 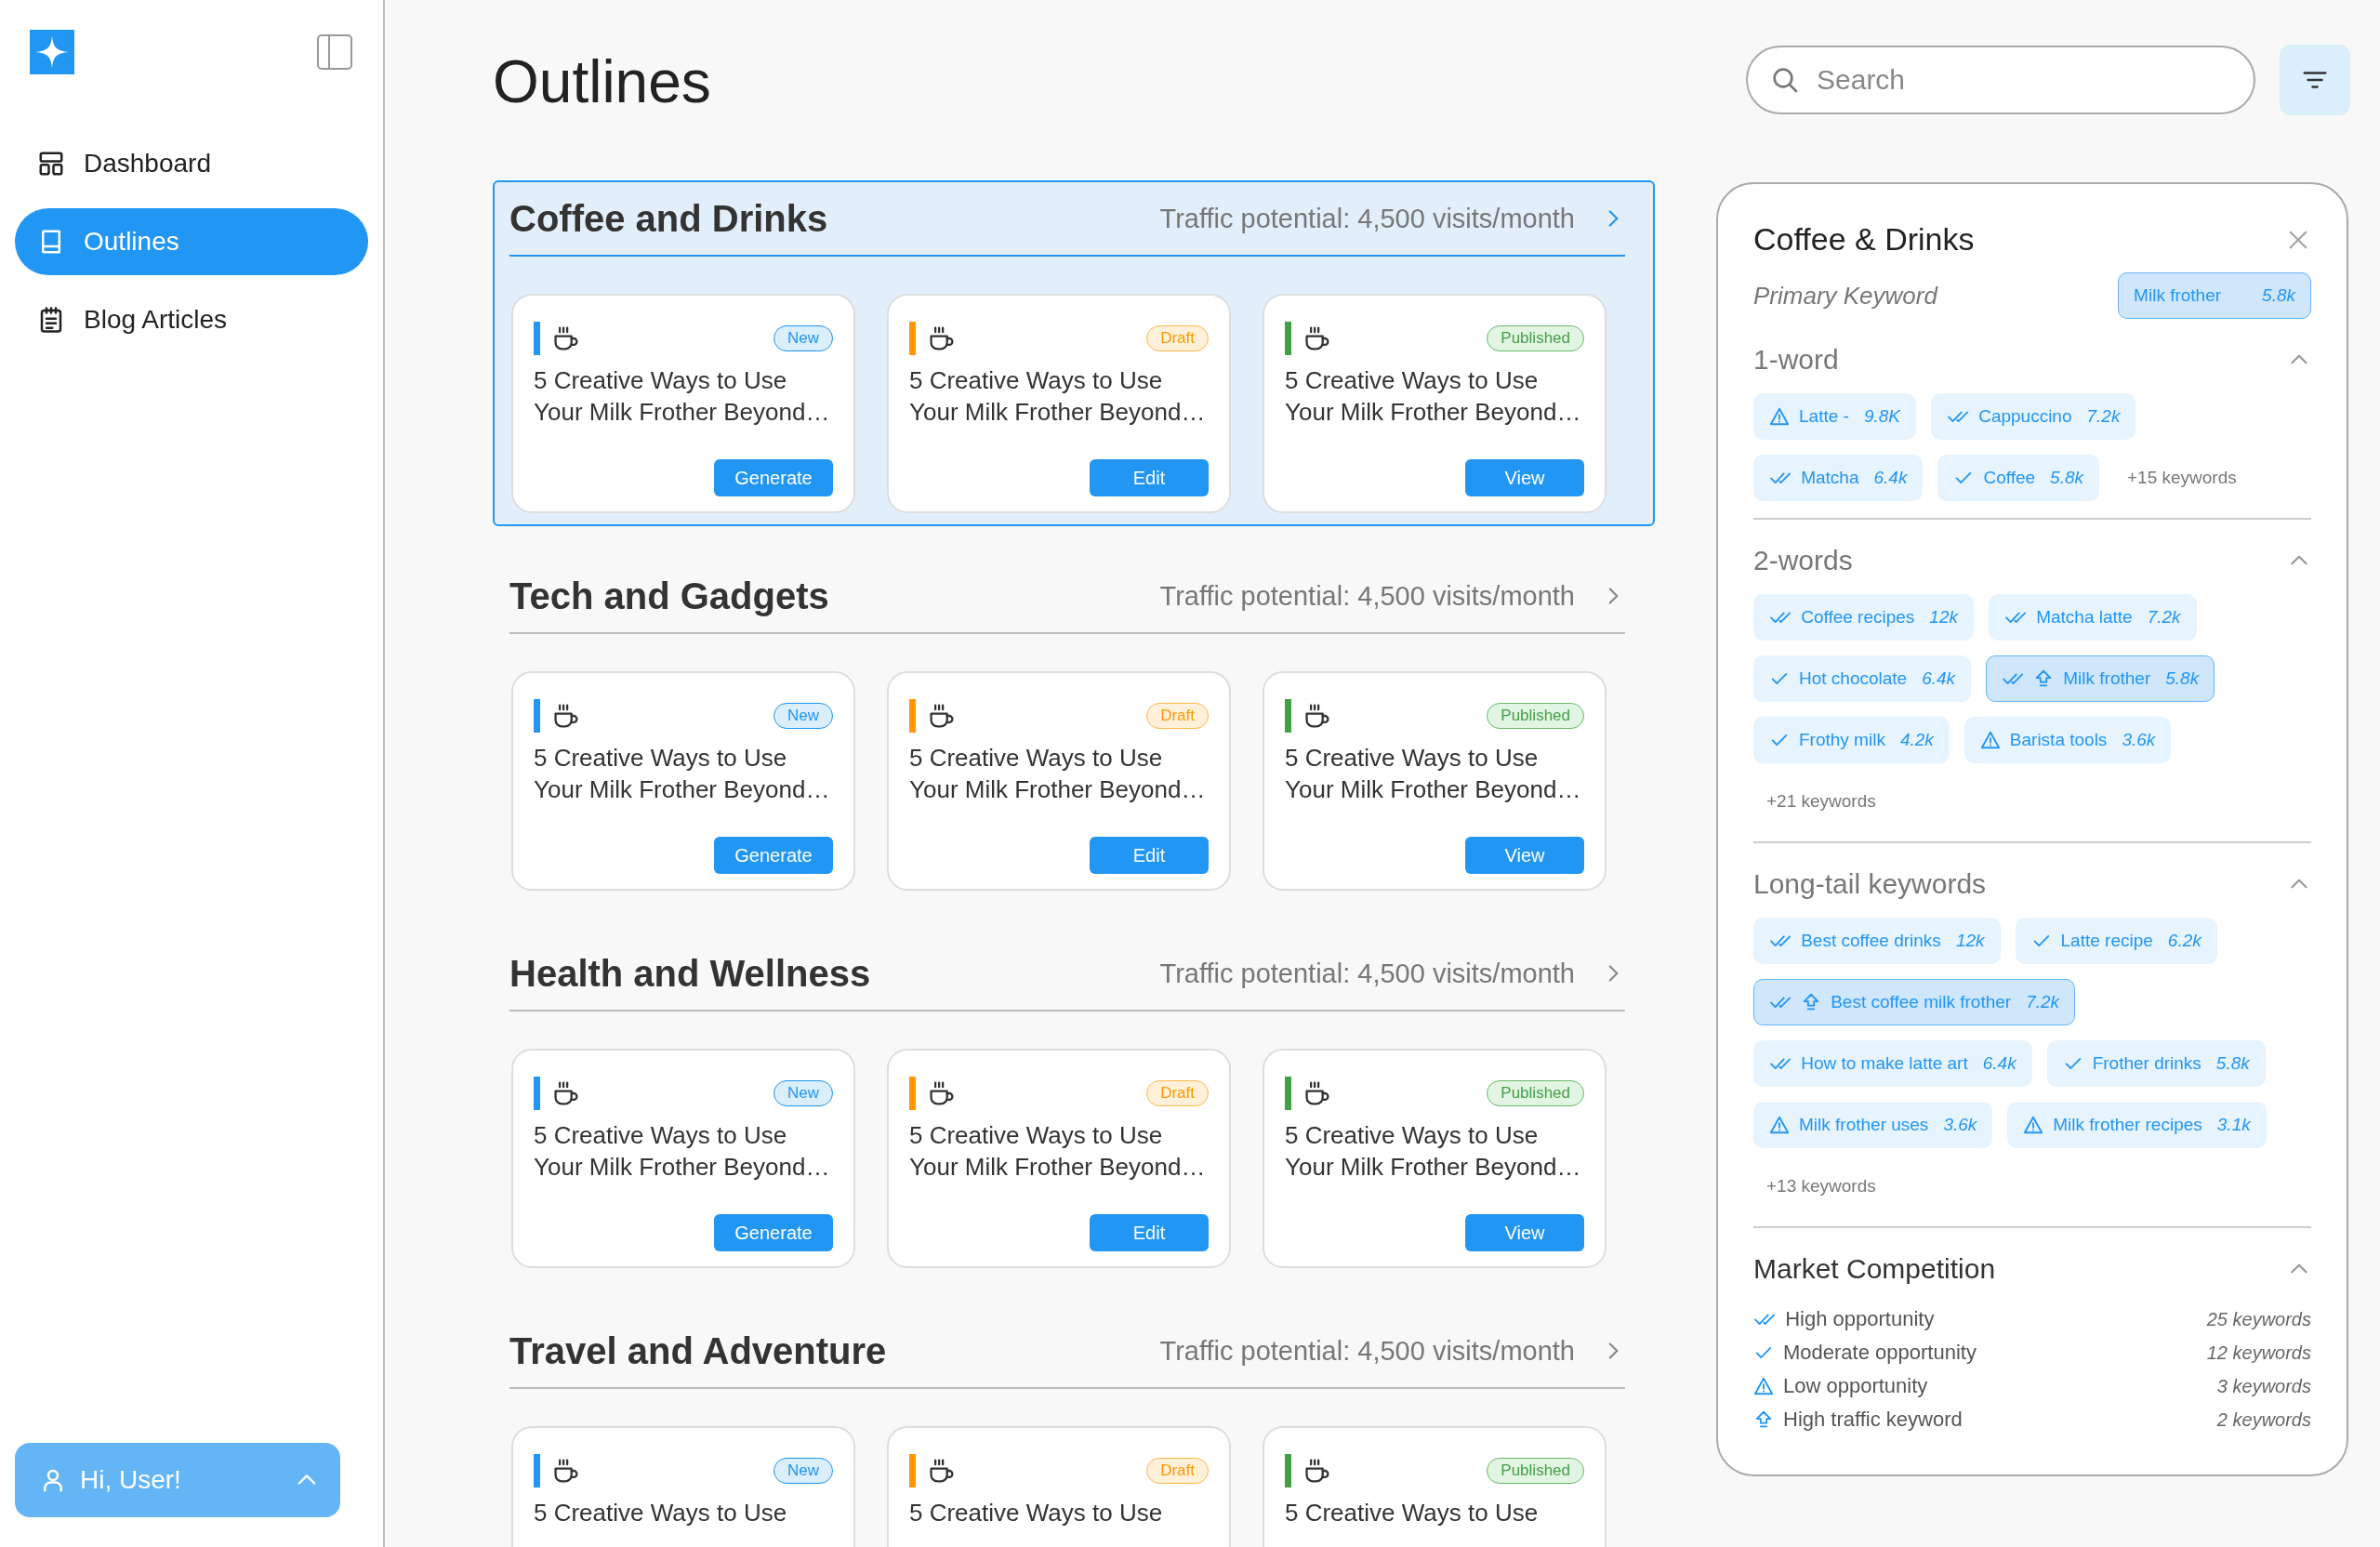 What do you see at coordinates (1880, 1353) in the screenshot?
I see `competition-label: Moderate opportunity` at bounding box center [1880, 1353].